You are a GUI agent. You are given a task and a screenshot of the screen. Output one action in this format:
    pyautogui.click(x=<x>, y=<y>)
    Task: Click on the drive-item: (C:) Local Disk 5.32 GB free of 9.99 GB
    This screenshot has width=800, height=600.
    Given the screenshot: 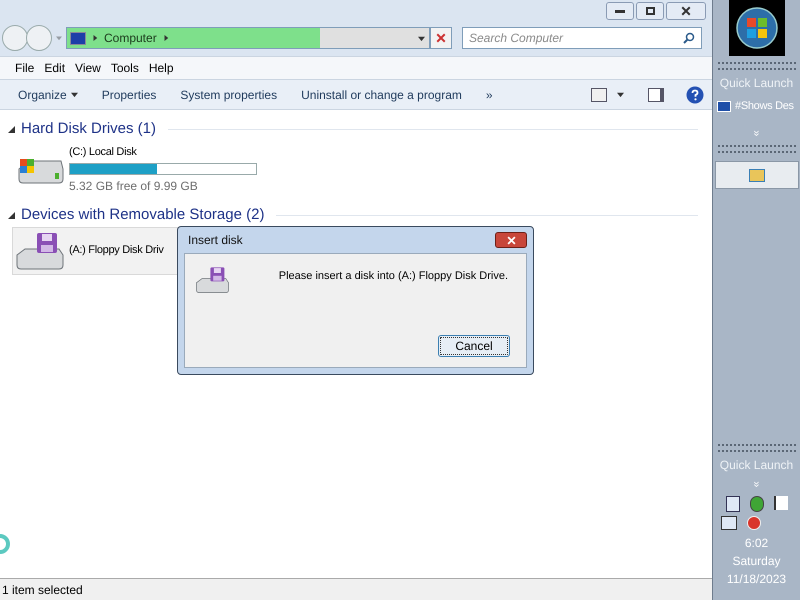 What is the action you would take?
    pyautogui.click(x=137, y=169)
    